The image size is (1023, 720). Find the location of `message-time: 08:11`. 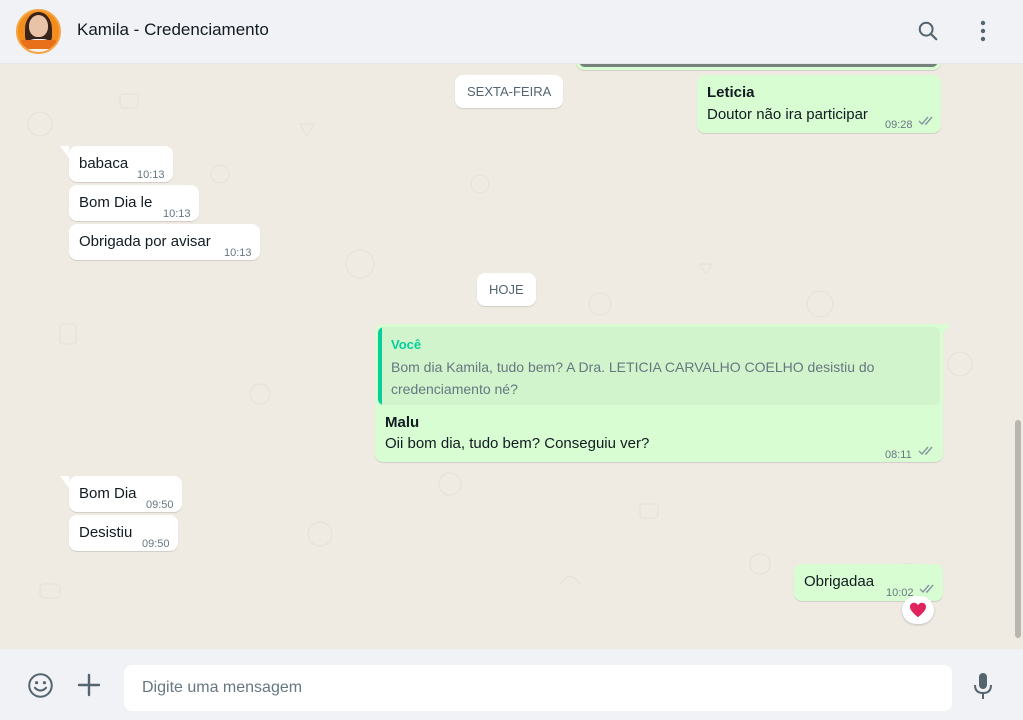

message-time: 08:11 is located at coordinates (898, 455).